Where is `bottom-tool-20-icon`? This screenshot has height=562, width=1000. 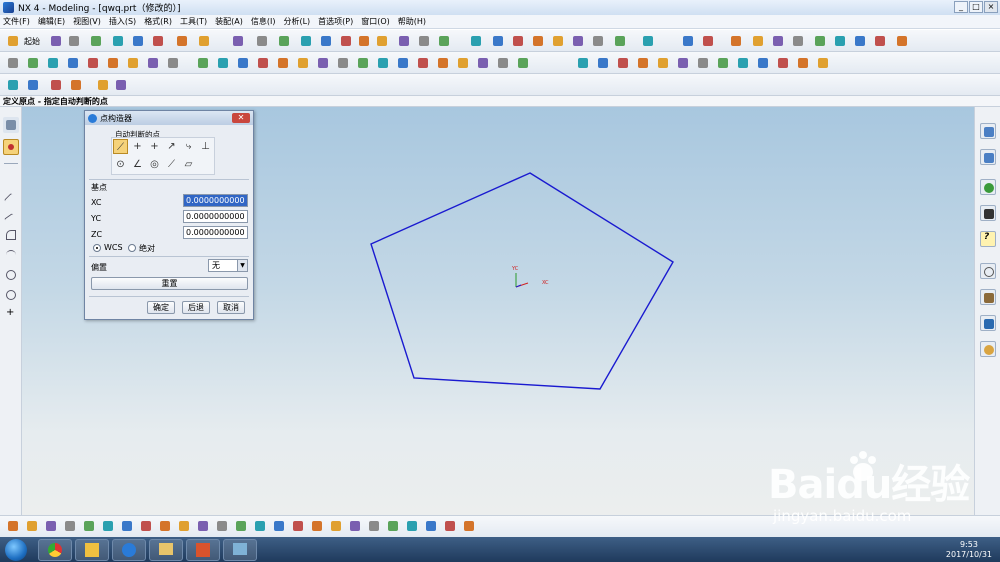 bottom-tool-20-icon is located at coordinates (374, 526).